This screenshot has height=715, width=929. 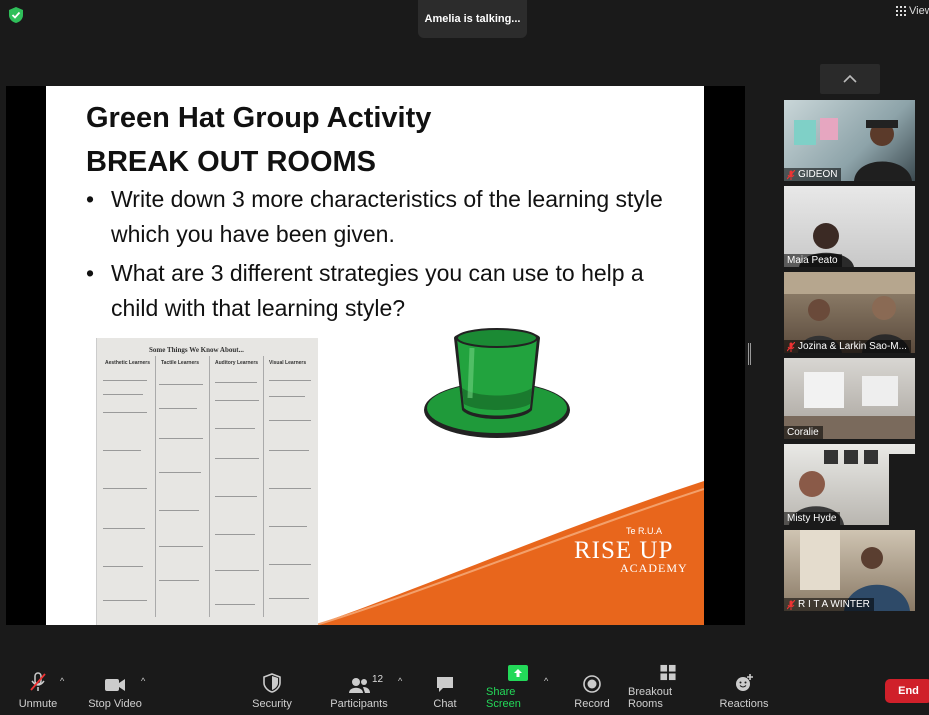 I want to click on record-button: Record, so click(x=592, y=689).